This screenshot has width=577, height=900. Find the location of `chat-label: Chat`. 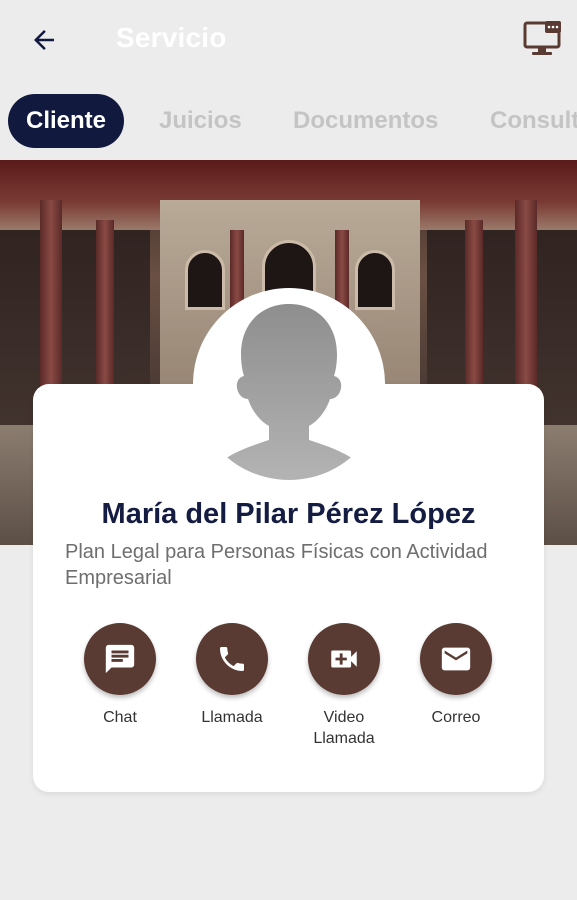

chat-label: Chat is located at coordinates (120, 717).